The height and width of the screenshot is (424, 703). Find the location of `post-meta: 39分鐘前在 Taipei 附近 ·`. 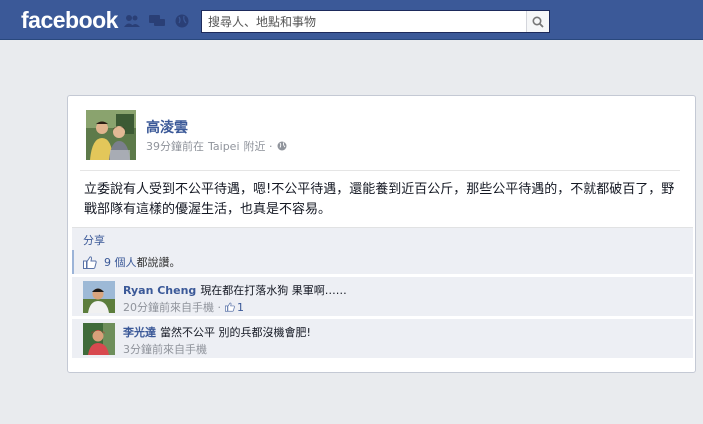

post-meta: 39分鐘前在 Taipei 附近 · is located at coordinates (216, 146).